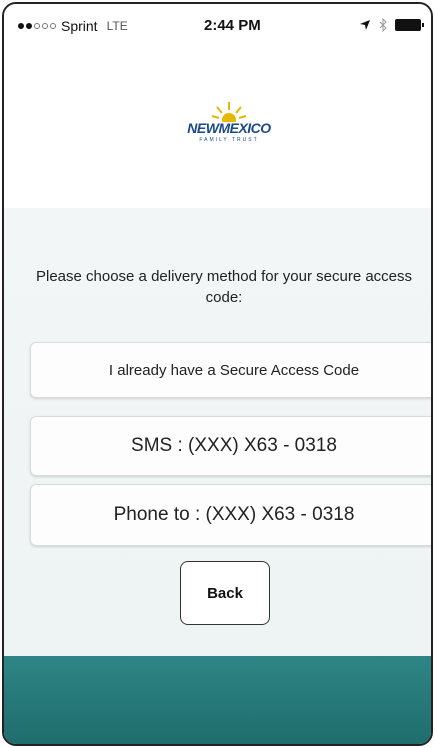  Describe the element at coordinates (232, 25) in the screenshot. I see `status-time: 2:44 PM` at that location.